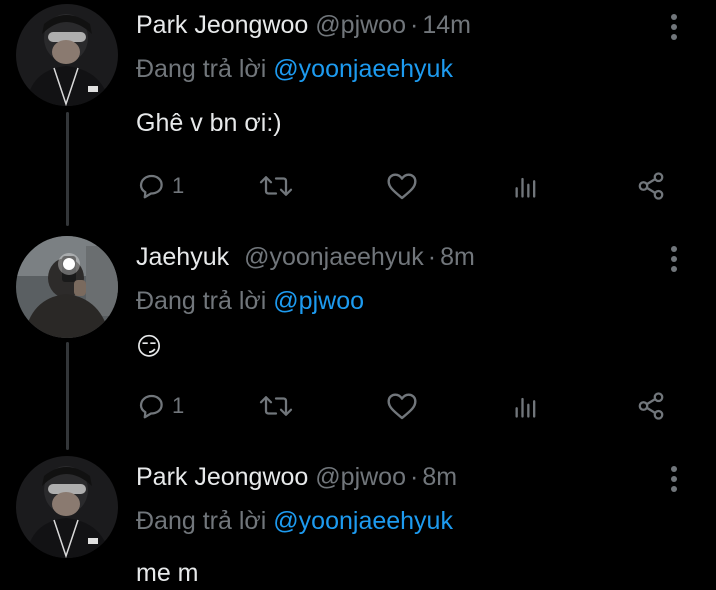  Describe the element at coordinates (149, 347) in the screenshot. I see `tweet-text: 😏` at that location.